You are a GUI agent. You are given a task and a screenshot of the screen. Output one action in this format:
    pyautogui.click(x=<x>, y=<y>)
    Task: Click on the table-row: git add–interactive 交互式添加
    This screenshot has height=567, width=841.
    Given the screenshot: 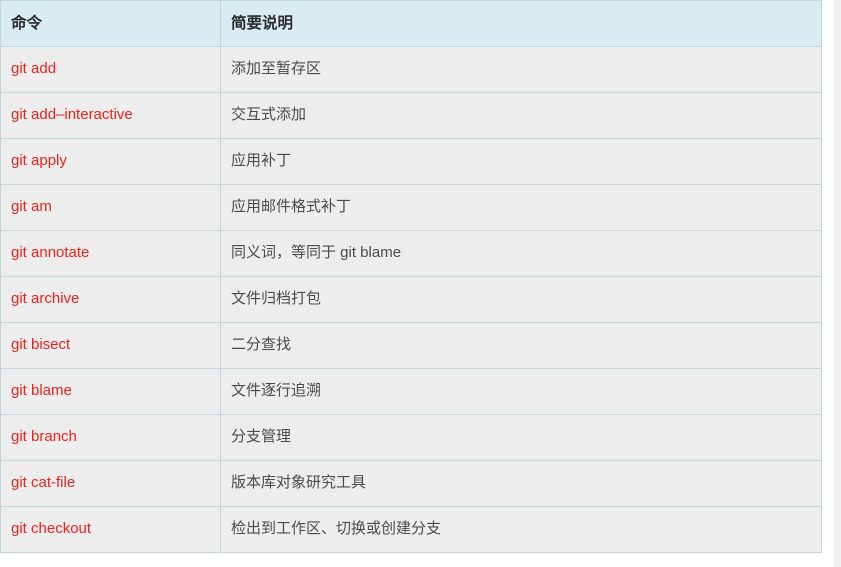 What is the action you would take?
    pyautogui.click(x=411, y=115)
    